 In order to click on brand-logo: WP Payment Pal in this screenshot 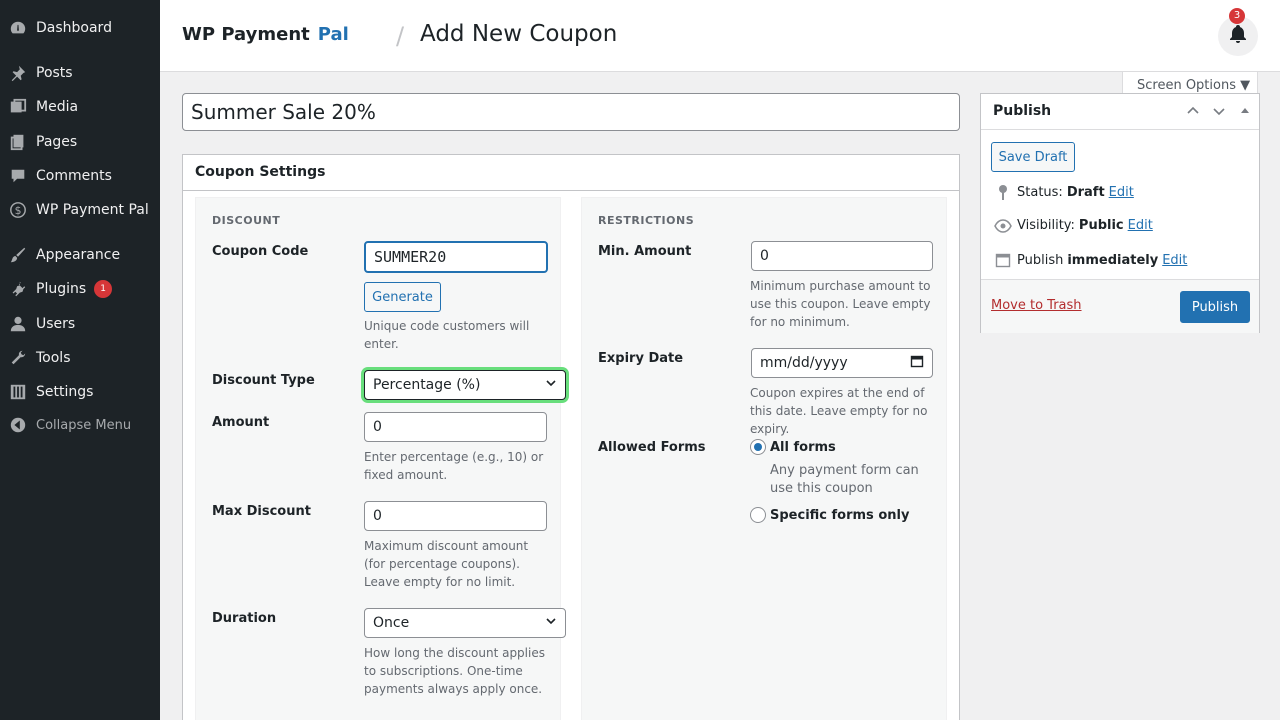, I will do `click(265, 34)`.